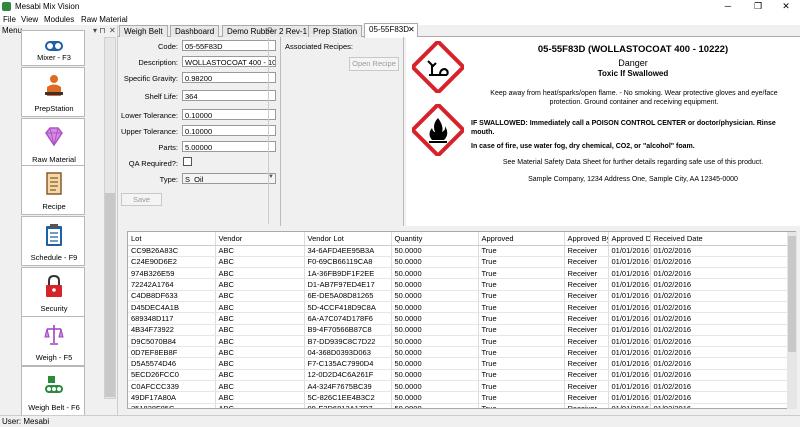 The height and width of the screenshot is (427, 800). Describe the element at coordinates (53, 92) in the screenshot. I see `side-item-prepstation: PrepStation` at that location.